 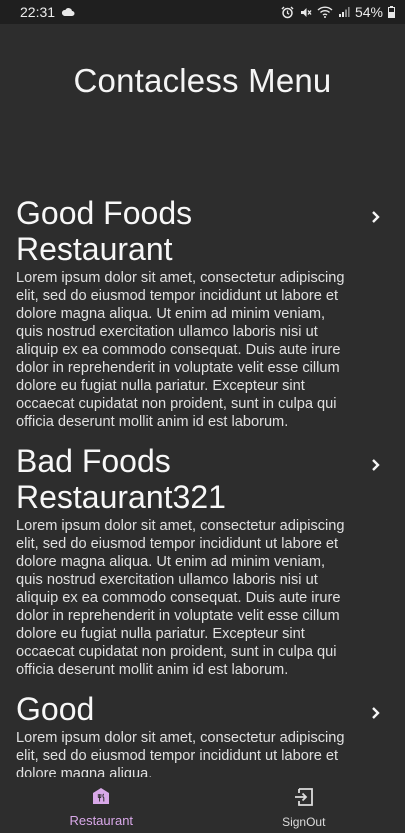 What do you see at coordinates (202, 80) in the screenshot?
I see `page-title: Contacless Menu` at bounding box center [202, 80].